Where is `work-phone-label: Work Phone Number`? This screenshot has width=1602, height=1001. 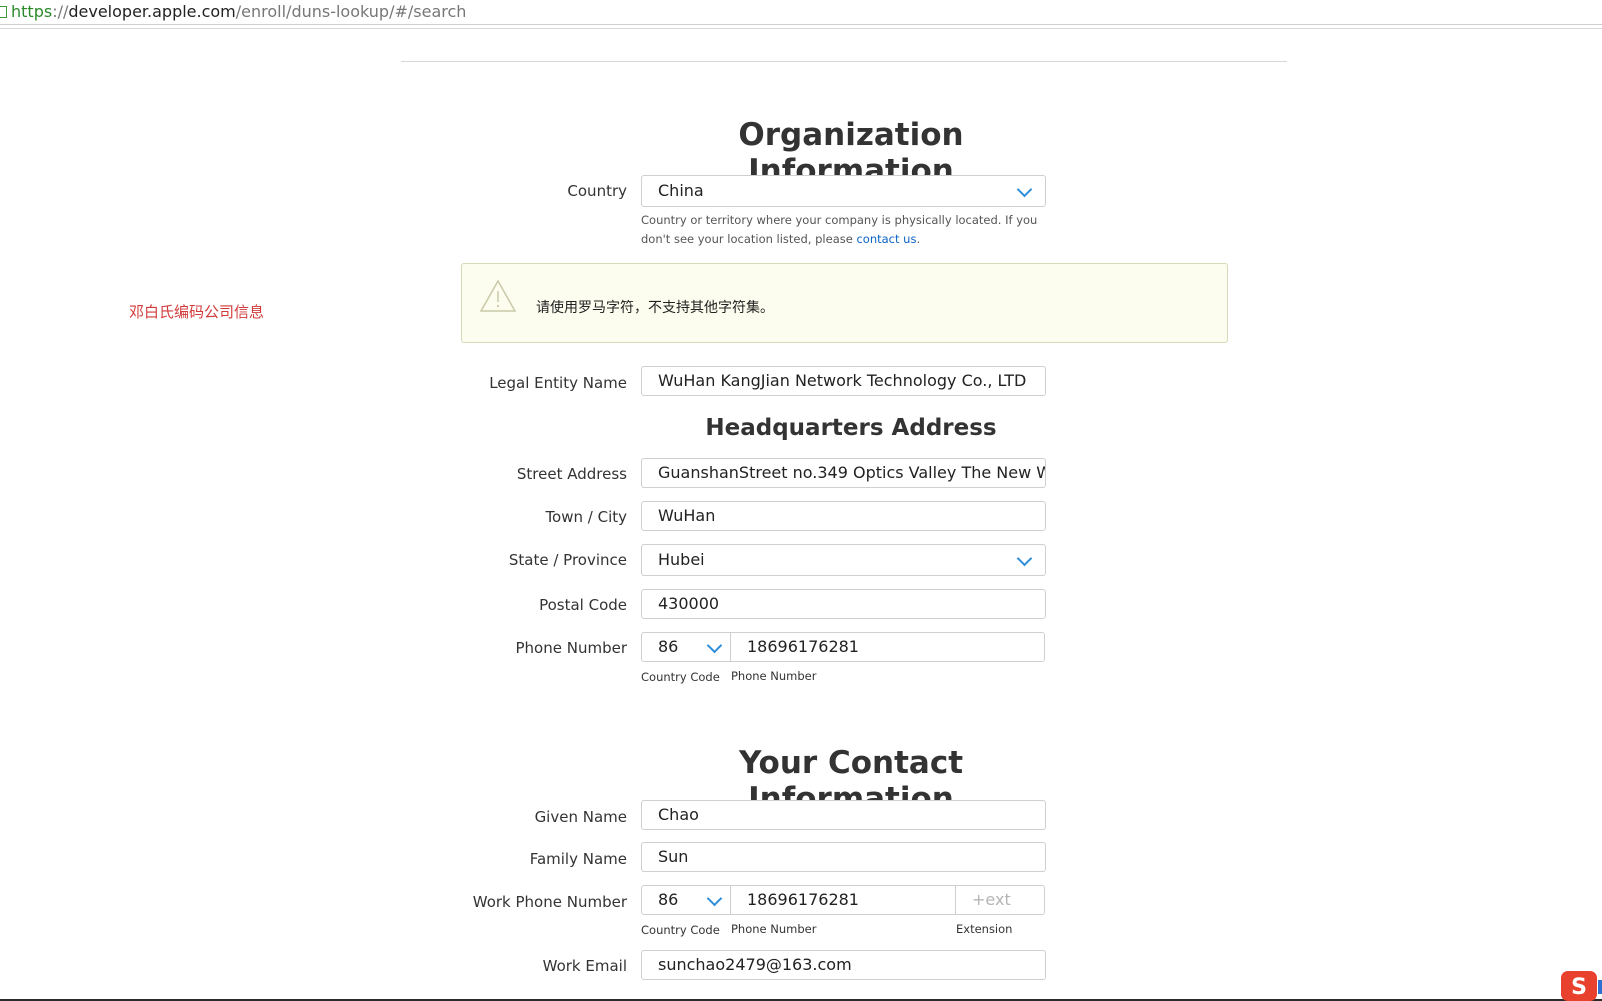 work-phone-label: Work Phone Number is located at coordinates (549, 902).